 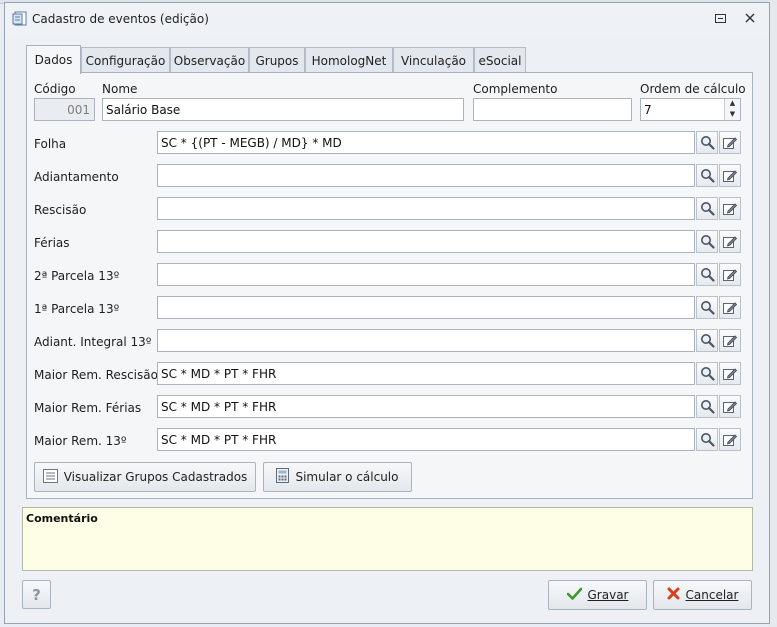 I want to click on codigo-label: Código, so click(x=55, y=89).